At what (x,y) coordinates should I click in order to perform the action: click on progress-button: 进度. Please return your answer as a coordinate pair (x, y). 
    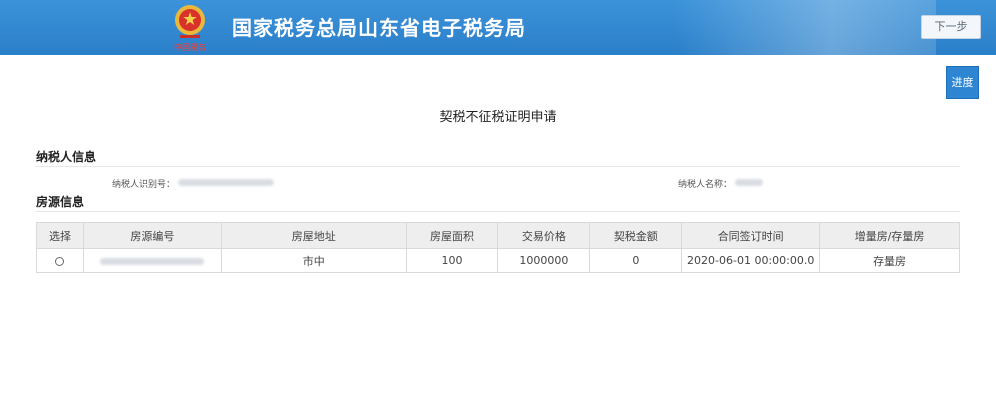
    Looking at the image, I should click on (962, 82).